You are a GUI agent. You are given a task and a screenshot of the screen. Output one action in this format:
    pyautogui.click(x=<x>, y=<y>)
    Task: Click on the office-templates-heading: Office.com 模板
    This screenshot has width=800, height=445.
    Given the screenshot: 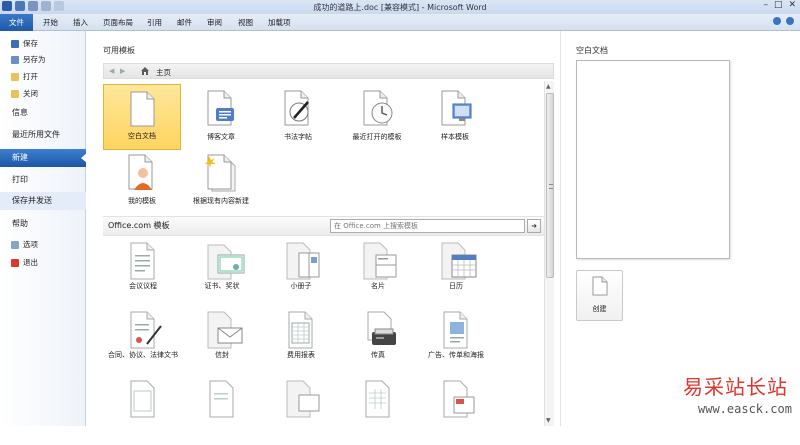 What is the action you would take?
    pyautogui.click(x=139, y=225)
    